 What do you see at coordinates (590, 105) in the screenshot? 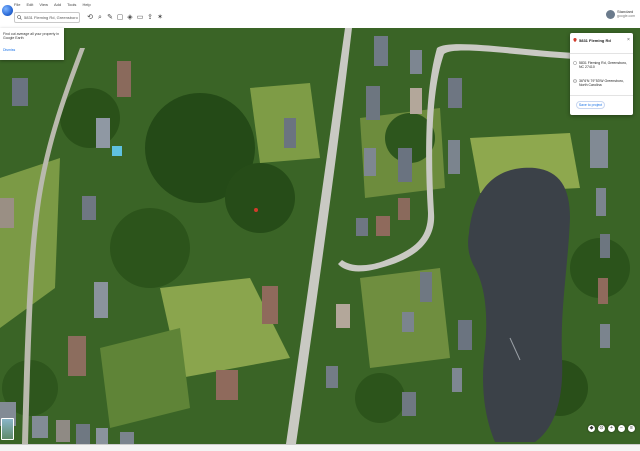
I see `save-to-project-button: Save to project` at bounding box center [590, 105].